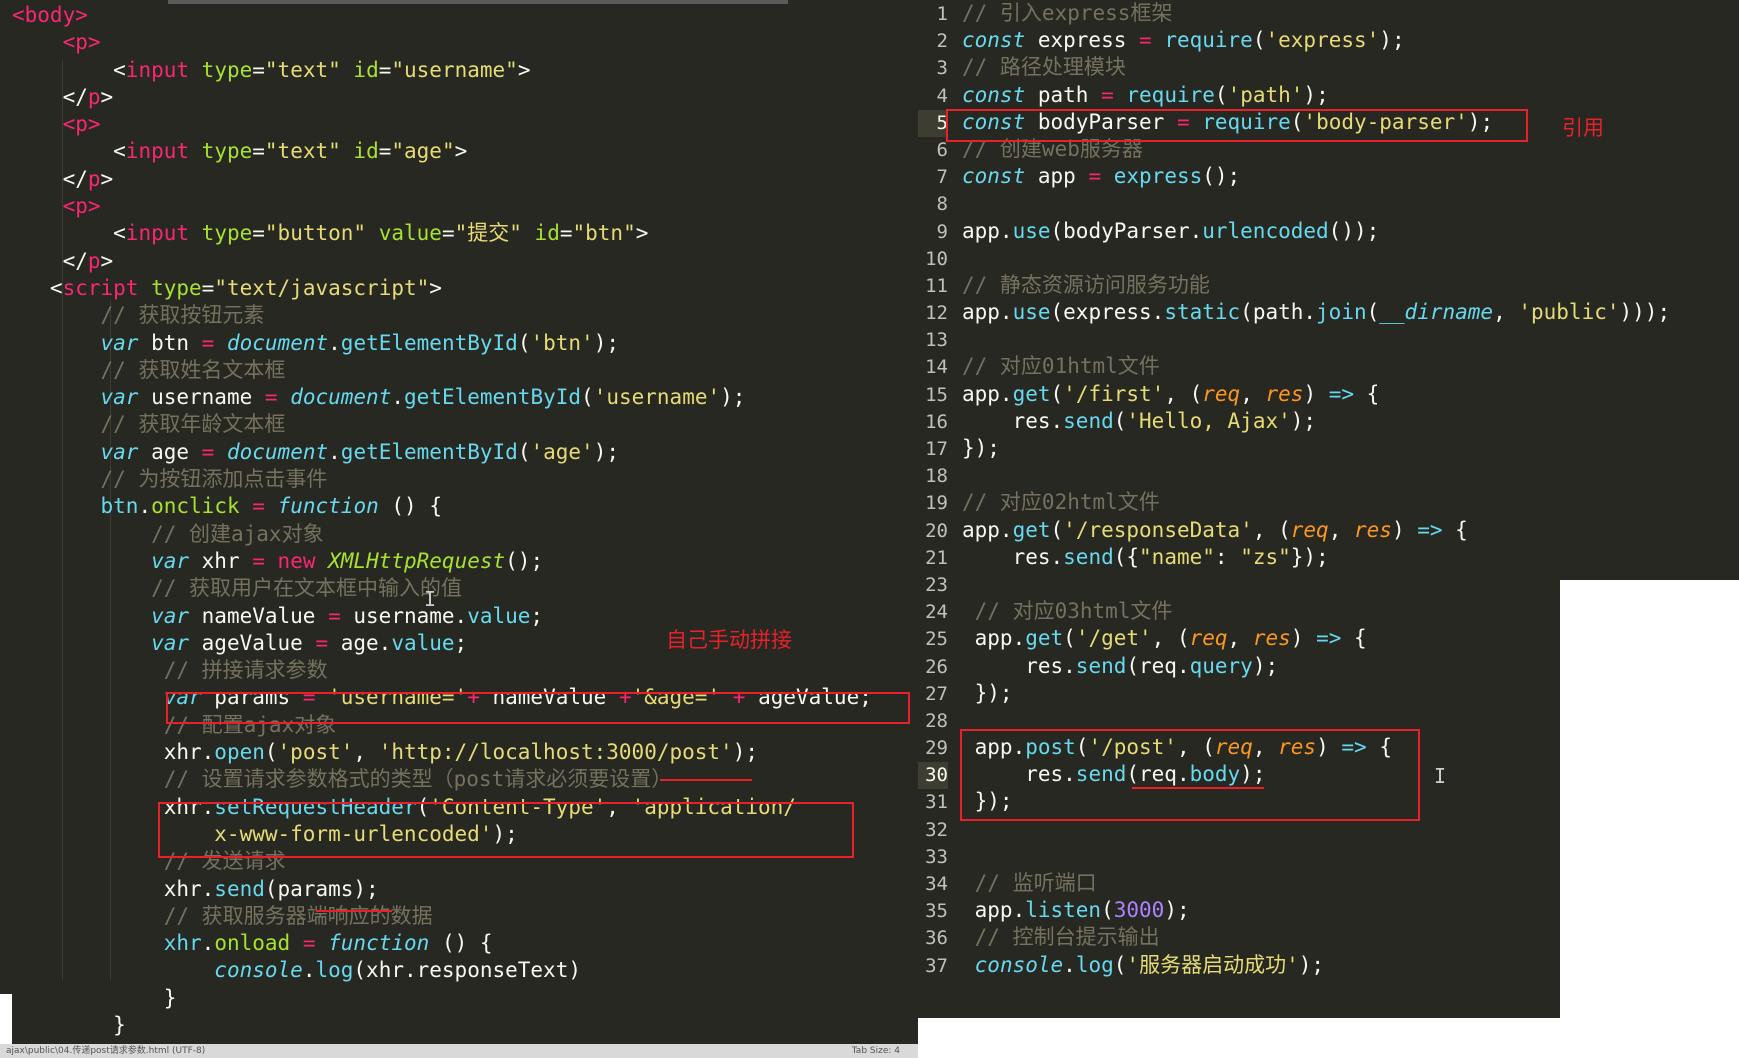  I want to click on code-token: value, so click(410, 233).